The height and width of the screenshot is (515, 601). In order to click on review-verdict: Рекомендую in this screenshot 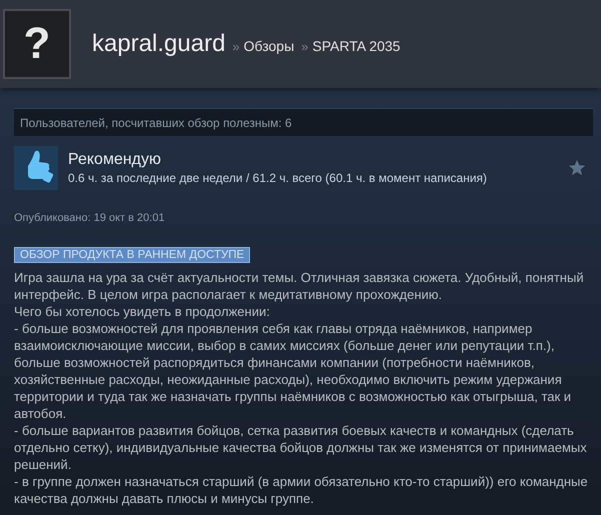, I will do `click(115, 160)`.